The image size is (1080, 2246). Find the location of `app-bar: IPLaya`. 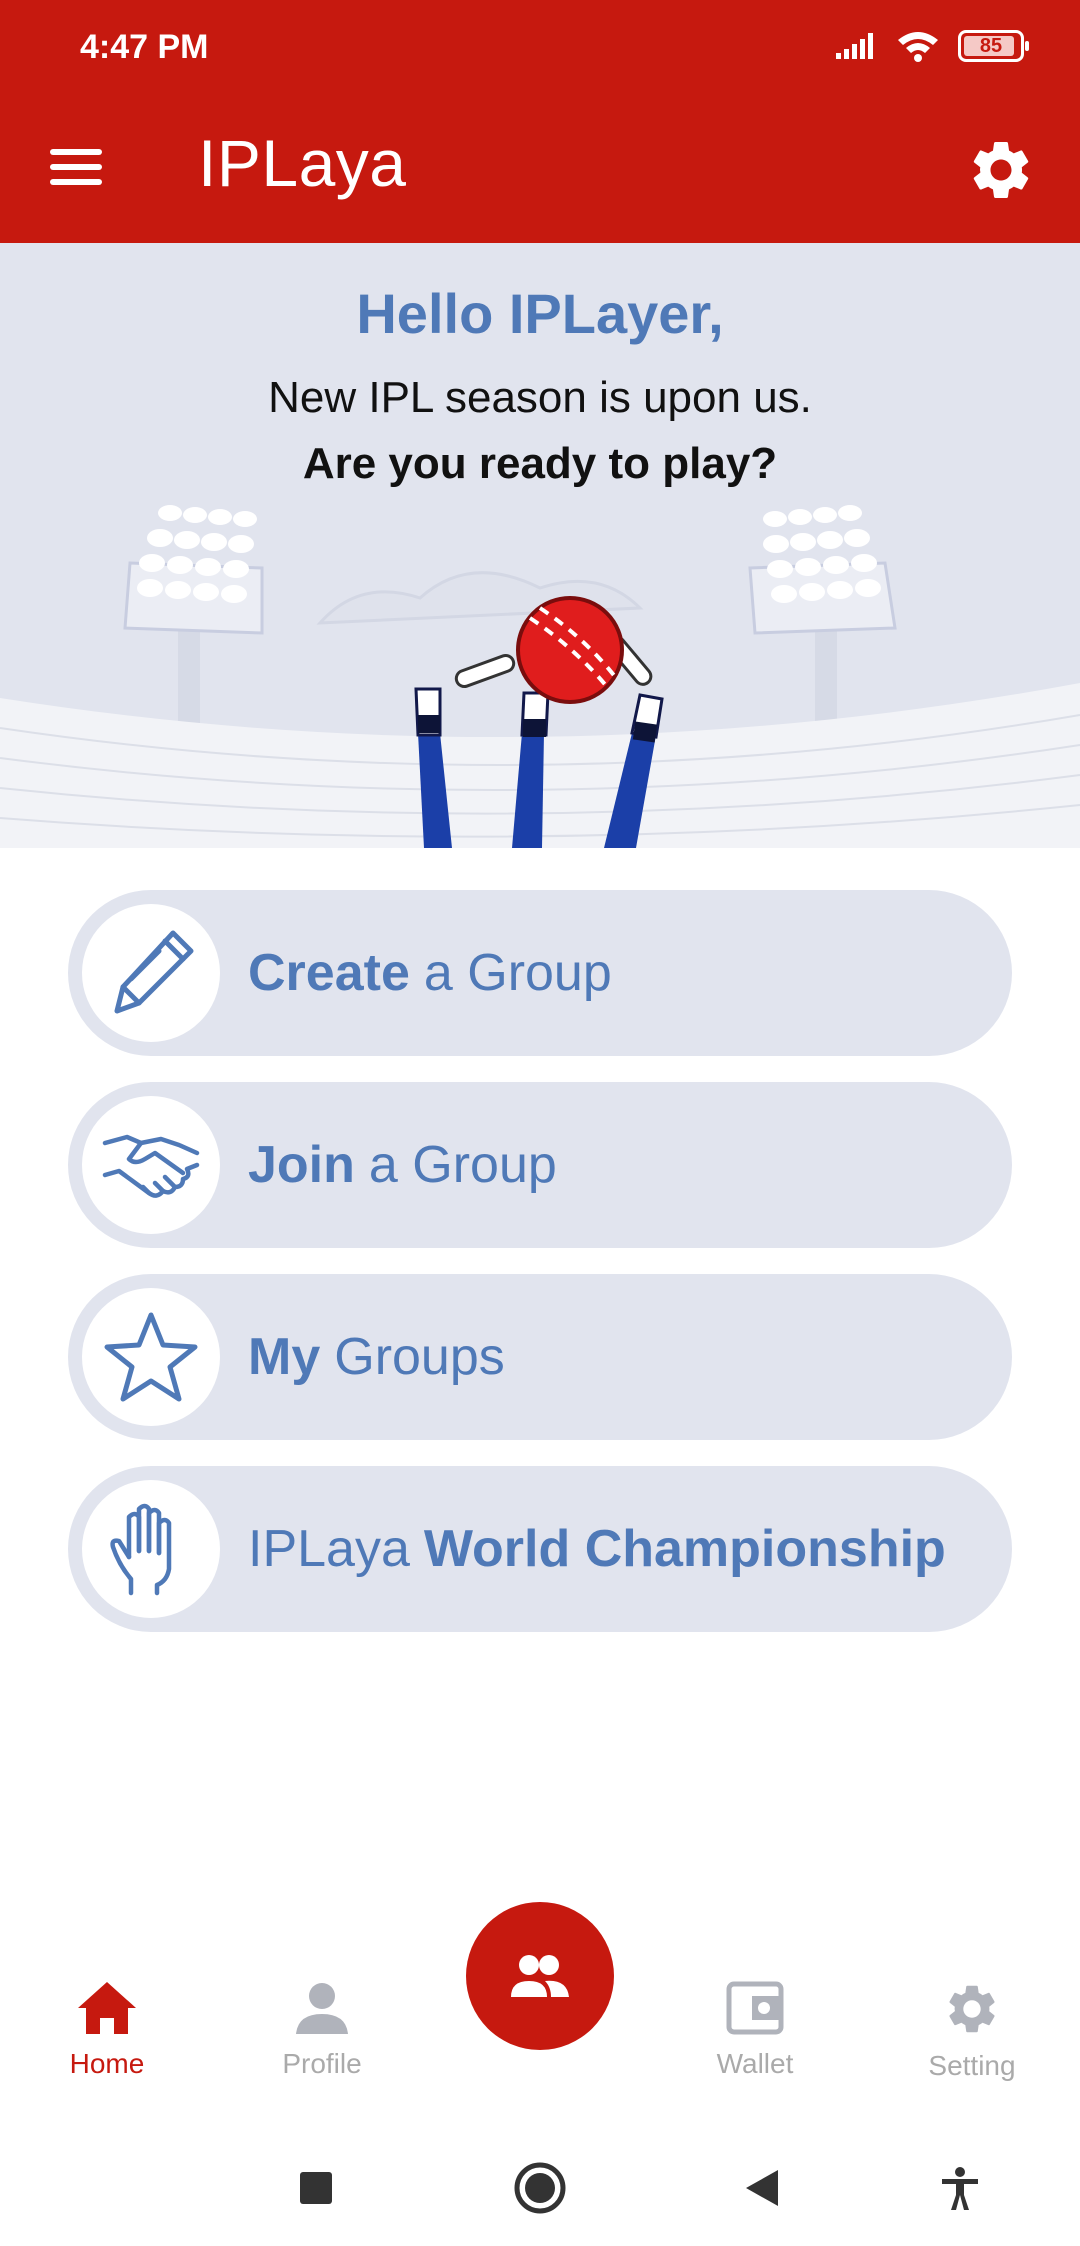

app-bar: IPLaya is located at coordinates (540, 169).